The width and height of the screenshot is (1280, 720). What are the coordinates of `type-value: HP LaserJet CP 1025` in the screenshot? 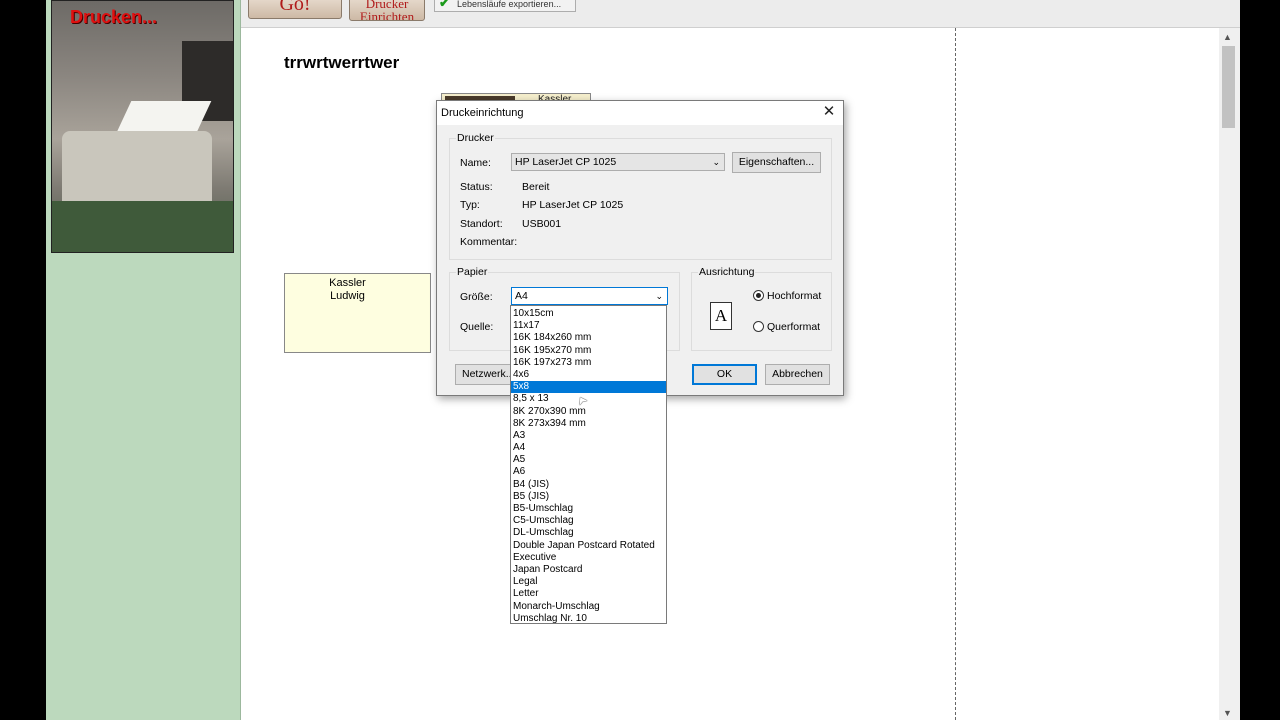 It's located at (573, 205).